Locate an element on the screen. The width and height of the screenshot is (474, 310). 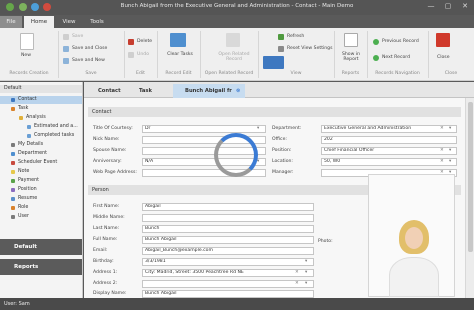
document-tabs: Contact Task Bunch Abigail fr ⊗ is located at coordinates (279, 90).